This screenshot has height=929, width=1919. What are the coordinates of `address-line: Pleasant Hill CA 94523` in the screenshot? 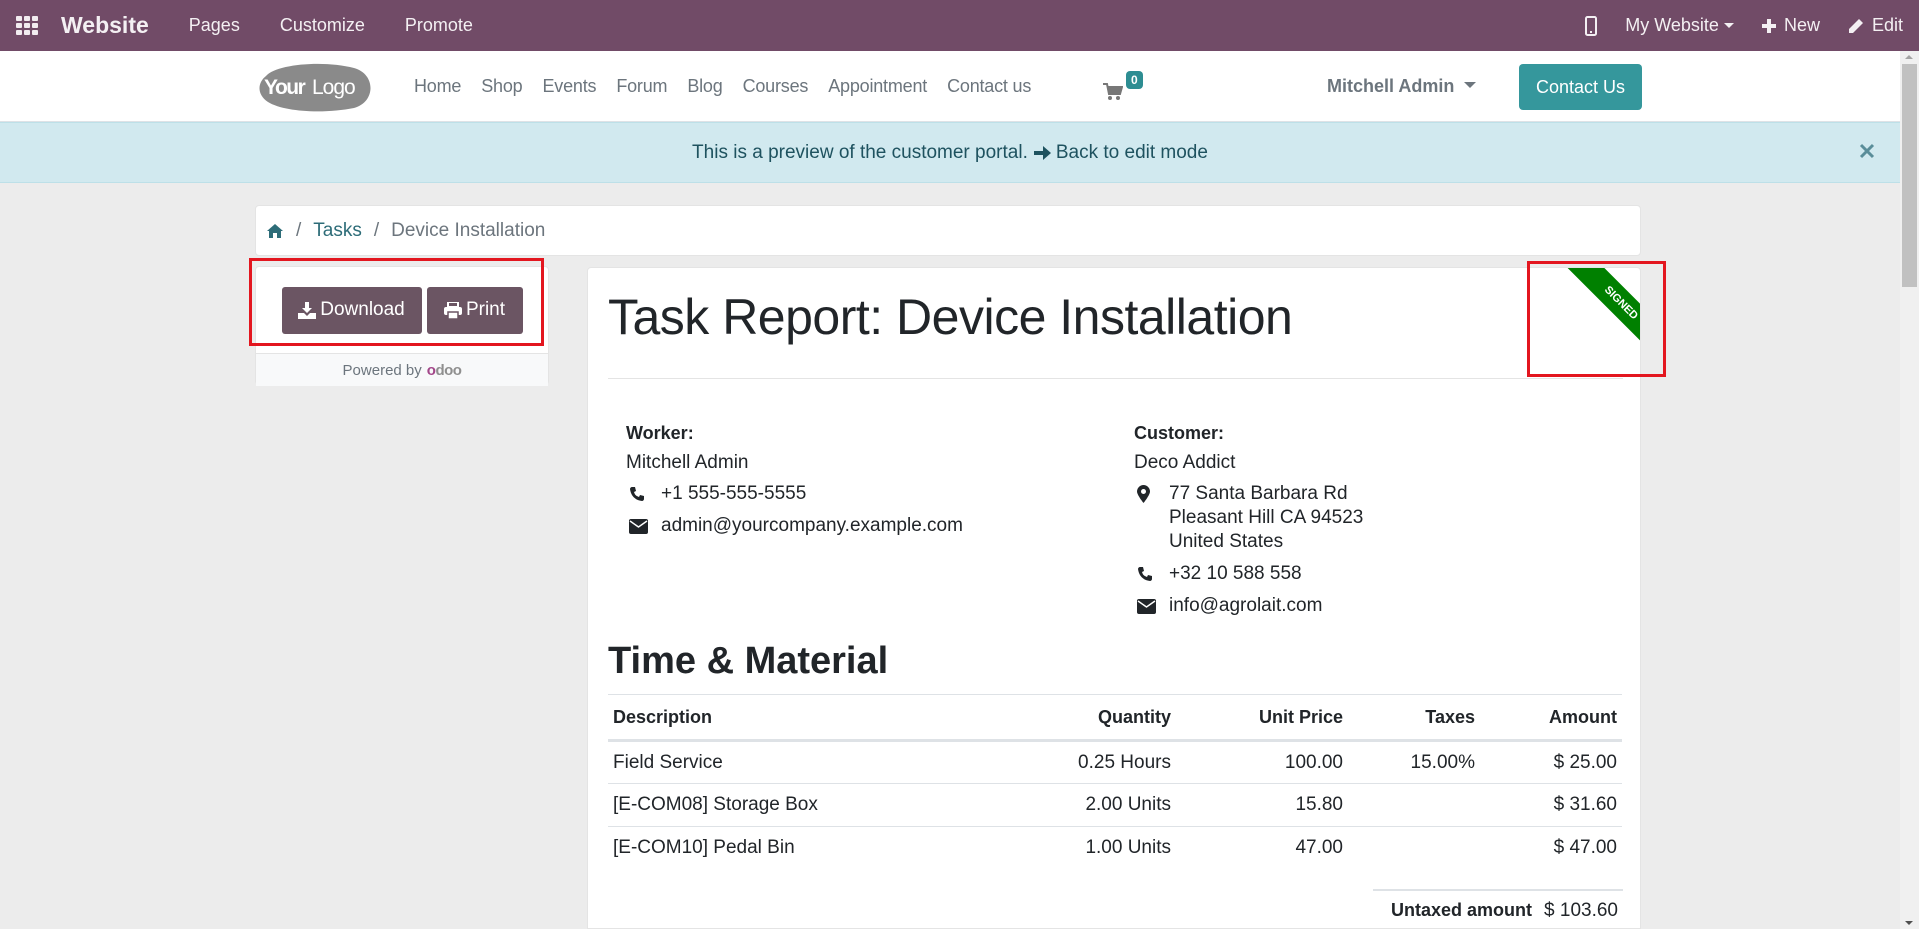 It's located at (1266, 517).